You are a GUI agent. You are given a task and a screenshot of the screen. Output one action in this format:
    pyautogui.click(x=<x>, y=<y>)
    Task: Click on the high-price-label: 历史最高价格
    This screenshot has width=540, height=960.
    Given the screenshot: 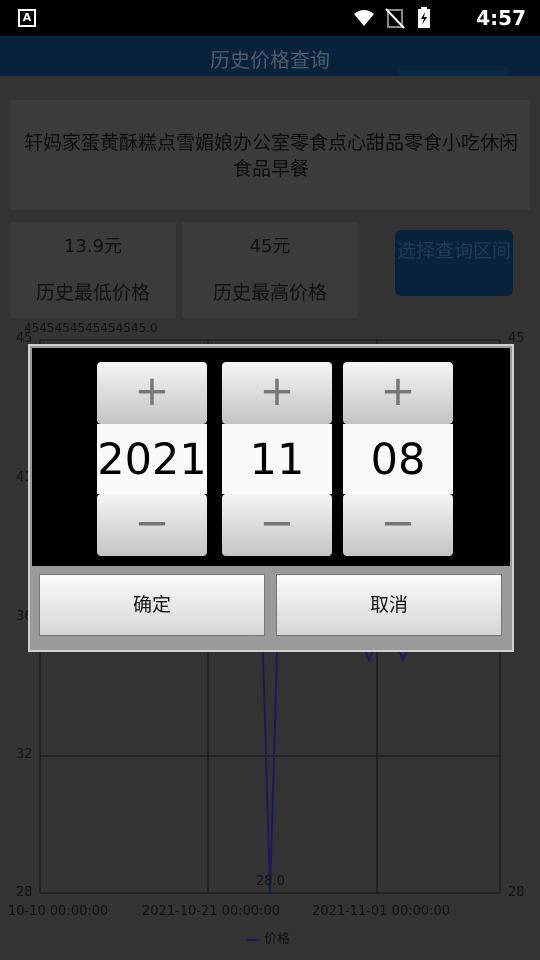 What is the action you would take?
    pyautogui.click(x=269, y=293)
    